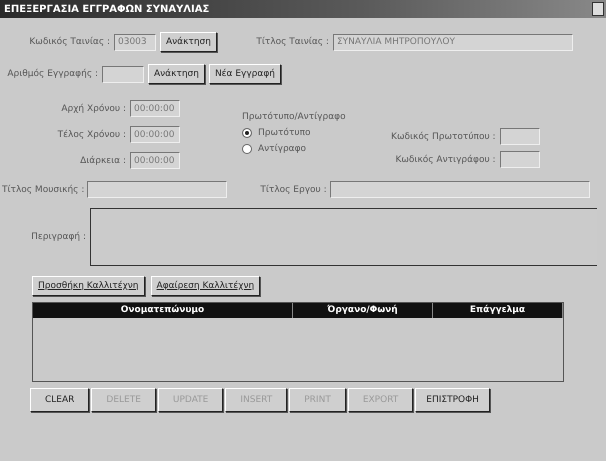  I want to click on record-button: Νέα Εγγραφή, so click(244, 74).